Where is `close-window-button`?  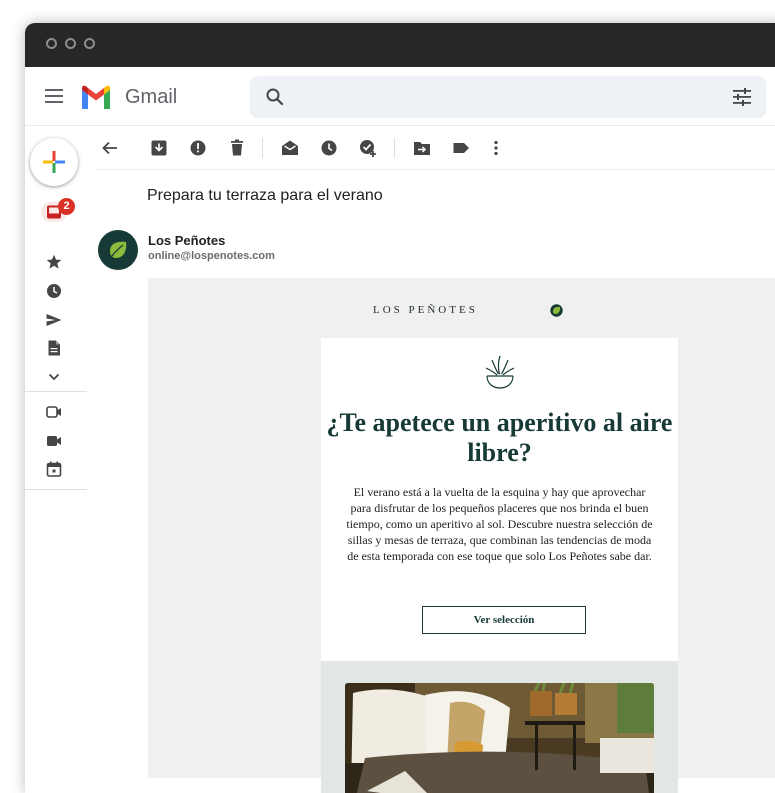
close-window-button is located at coordinates (51, 43).